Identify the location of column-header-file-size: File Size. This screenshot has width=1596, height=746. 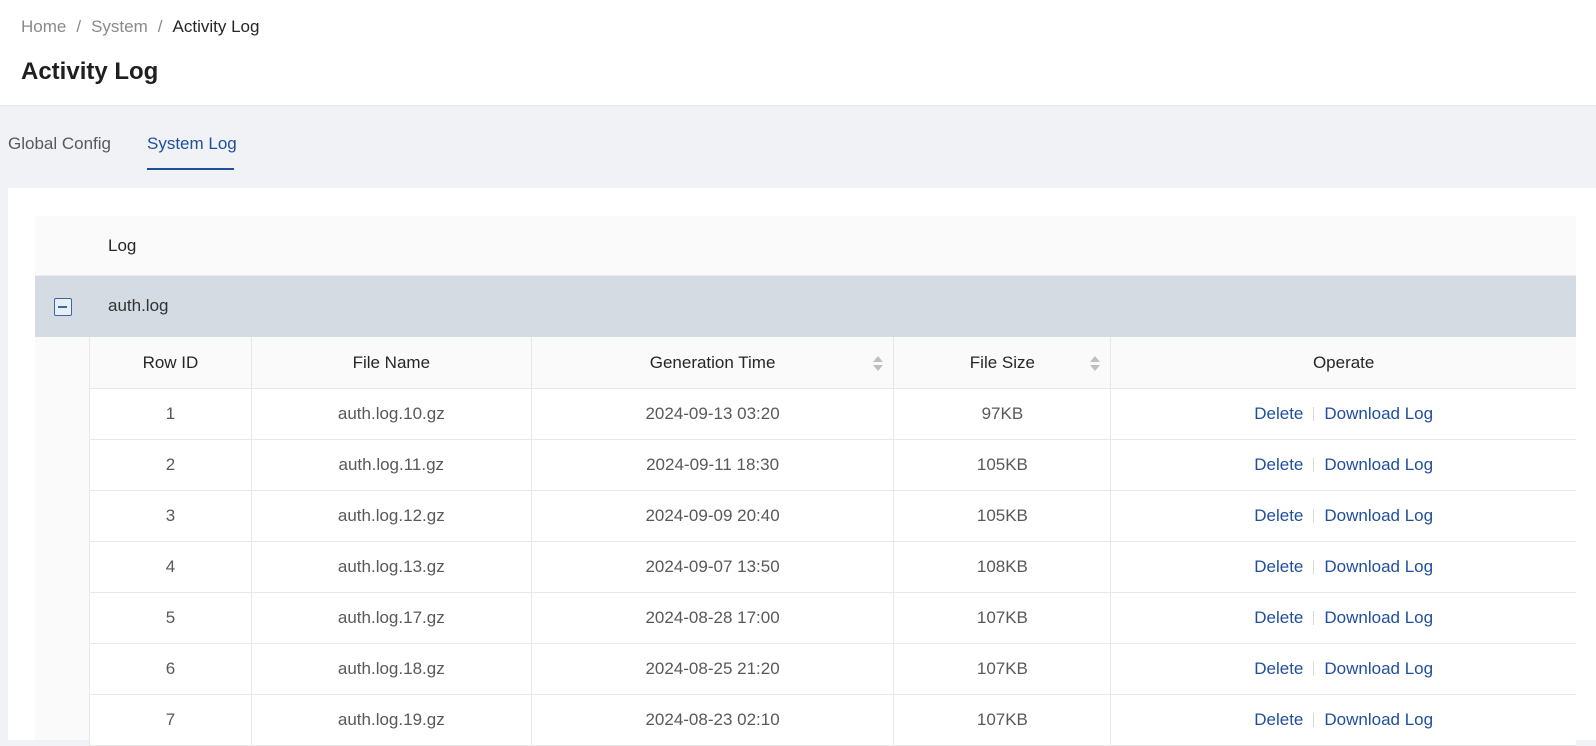
(1003, 362).